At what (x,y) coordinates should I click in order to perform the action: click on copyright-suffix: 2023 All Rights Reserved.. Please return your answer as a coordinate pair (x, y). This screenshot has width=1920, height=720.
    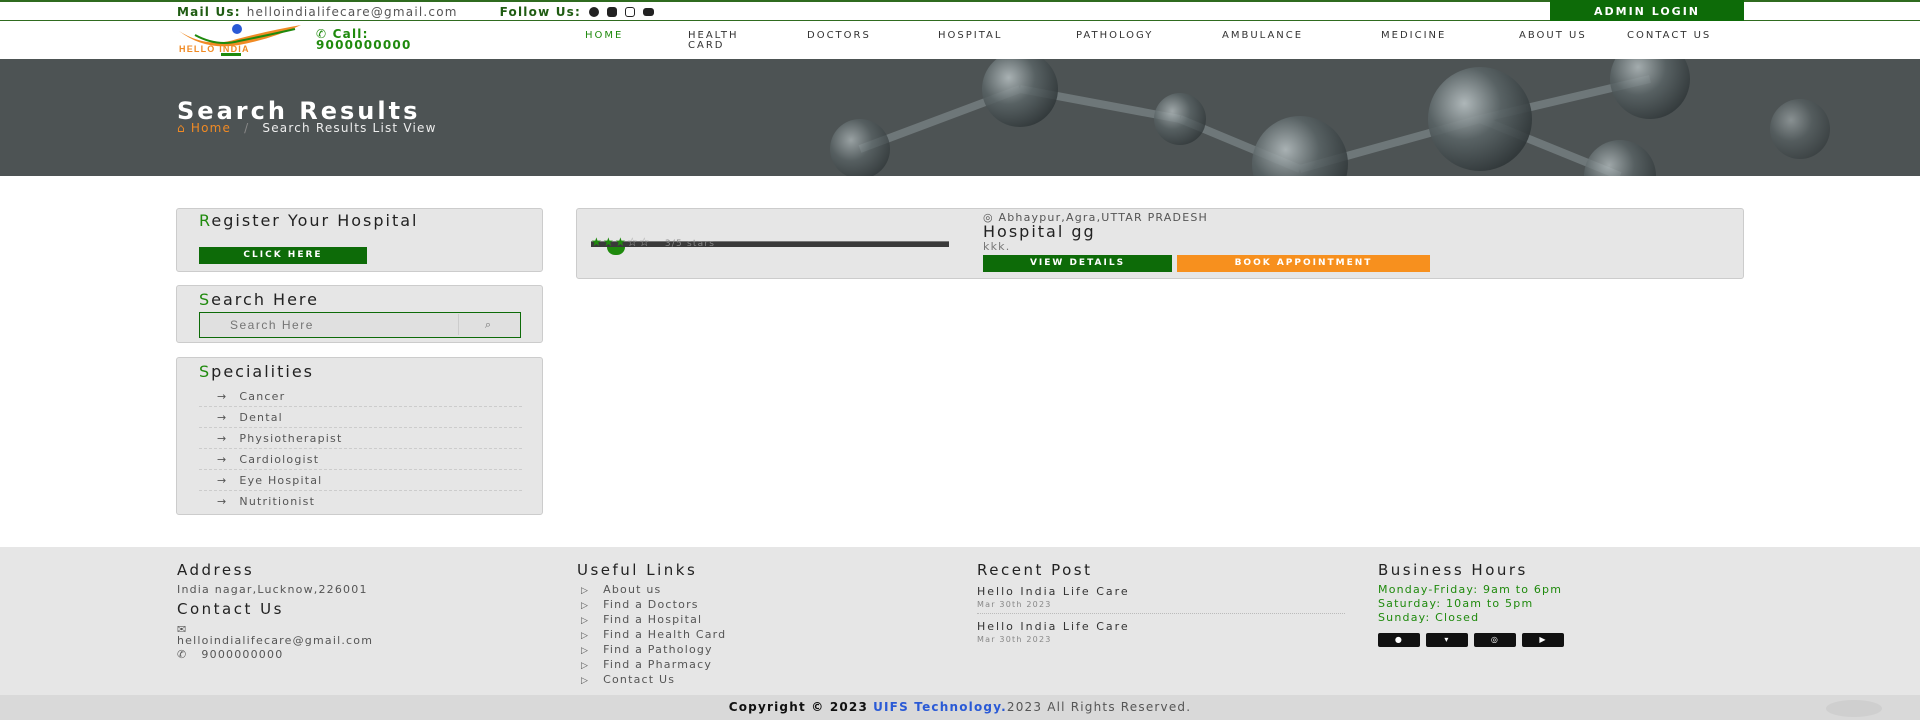
    Looking at the image, I should click on (1099, 707).